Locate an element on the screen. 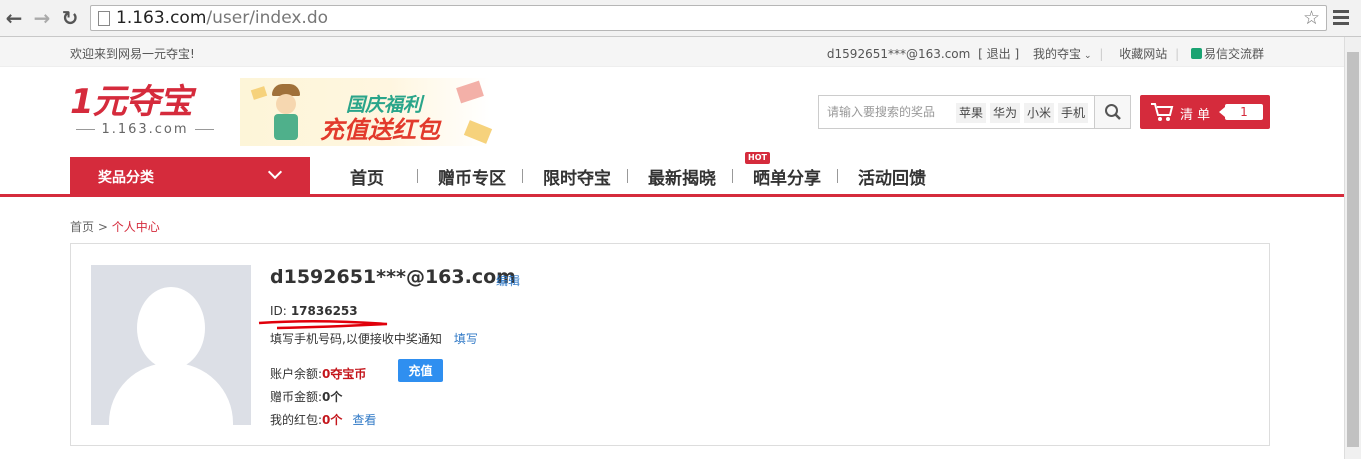 The height and width of the screenshot is (459, 1361). my-treasure-link: 我的夺宝 is located at coordinates (1057, 54).